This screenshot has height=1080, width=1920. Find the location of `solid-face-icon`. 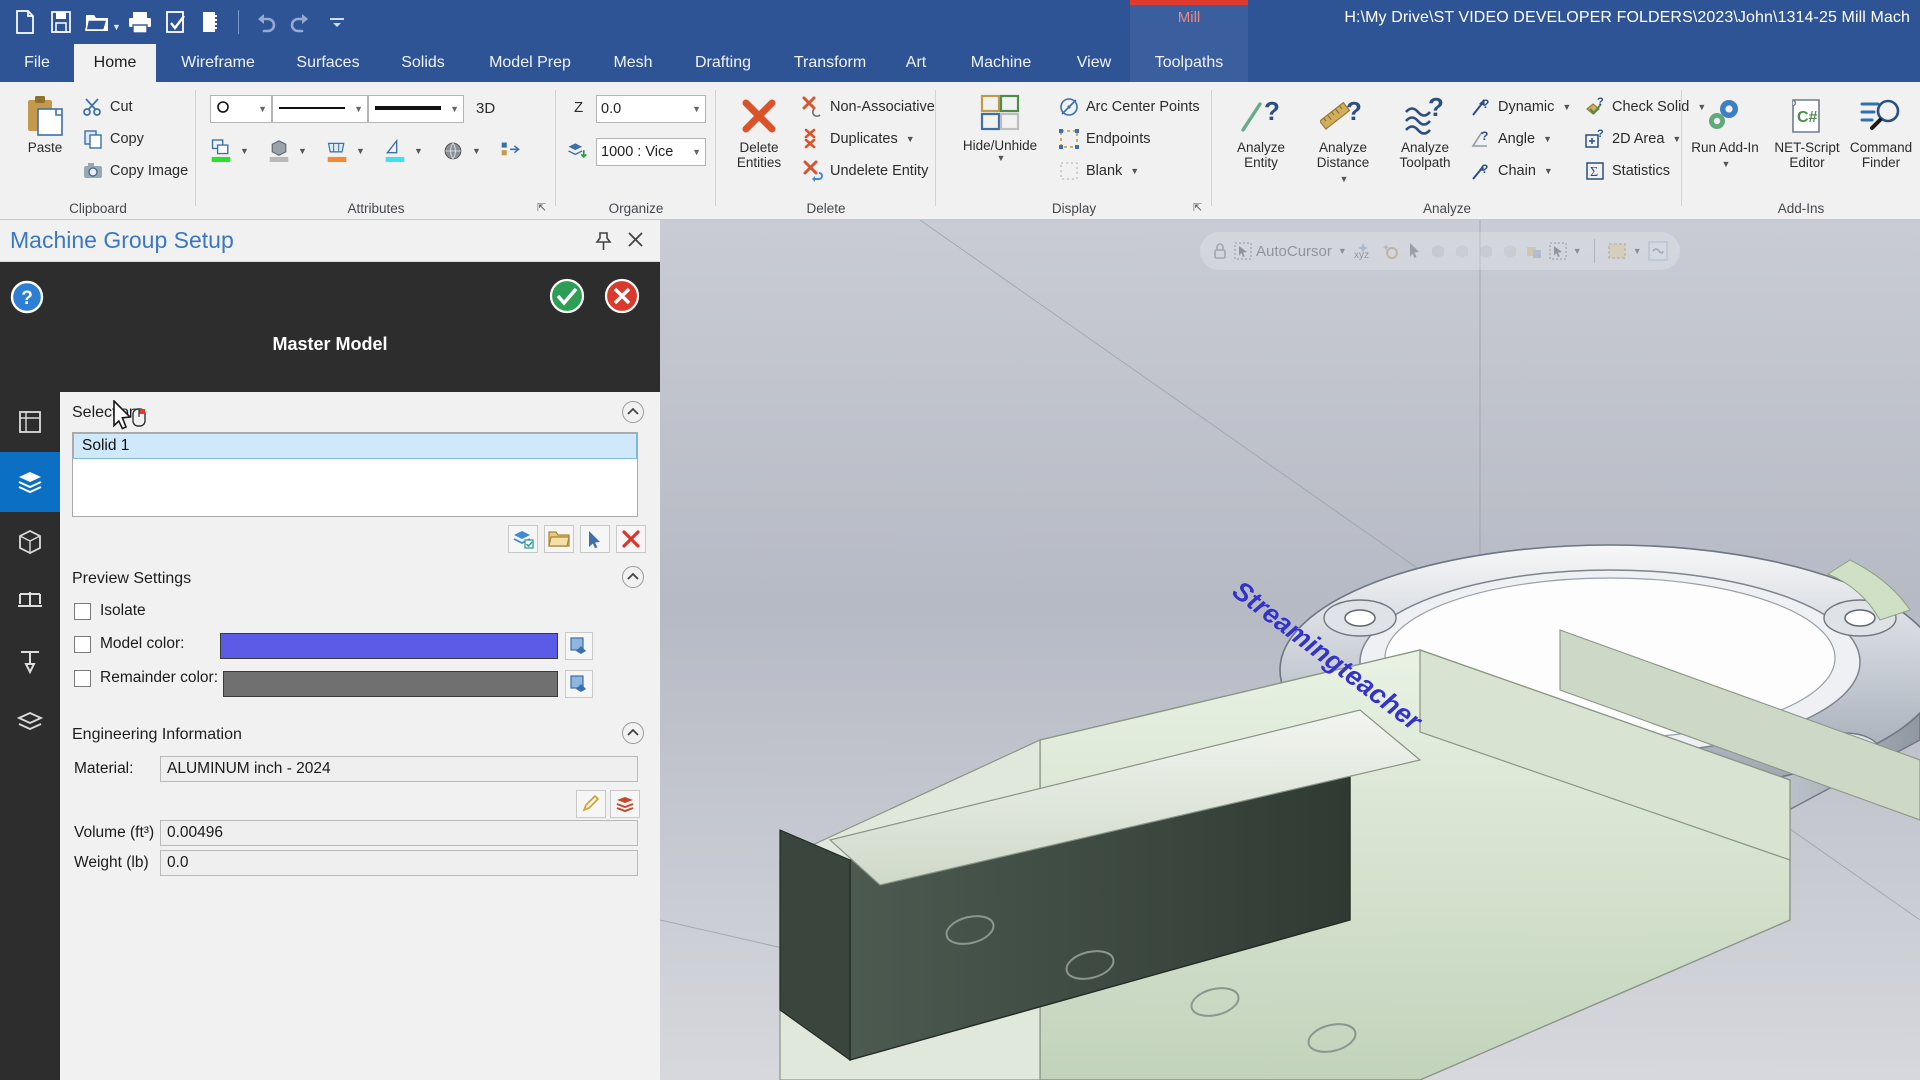

solid-face-icon is located at coordinates (1438, 251).